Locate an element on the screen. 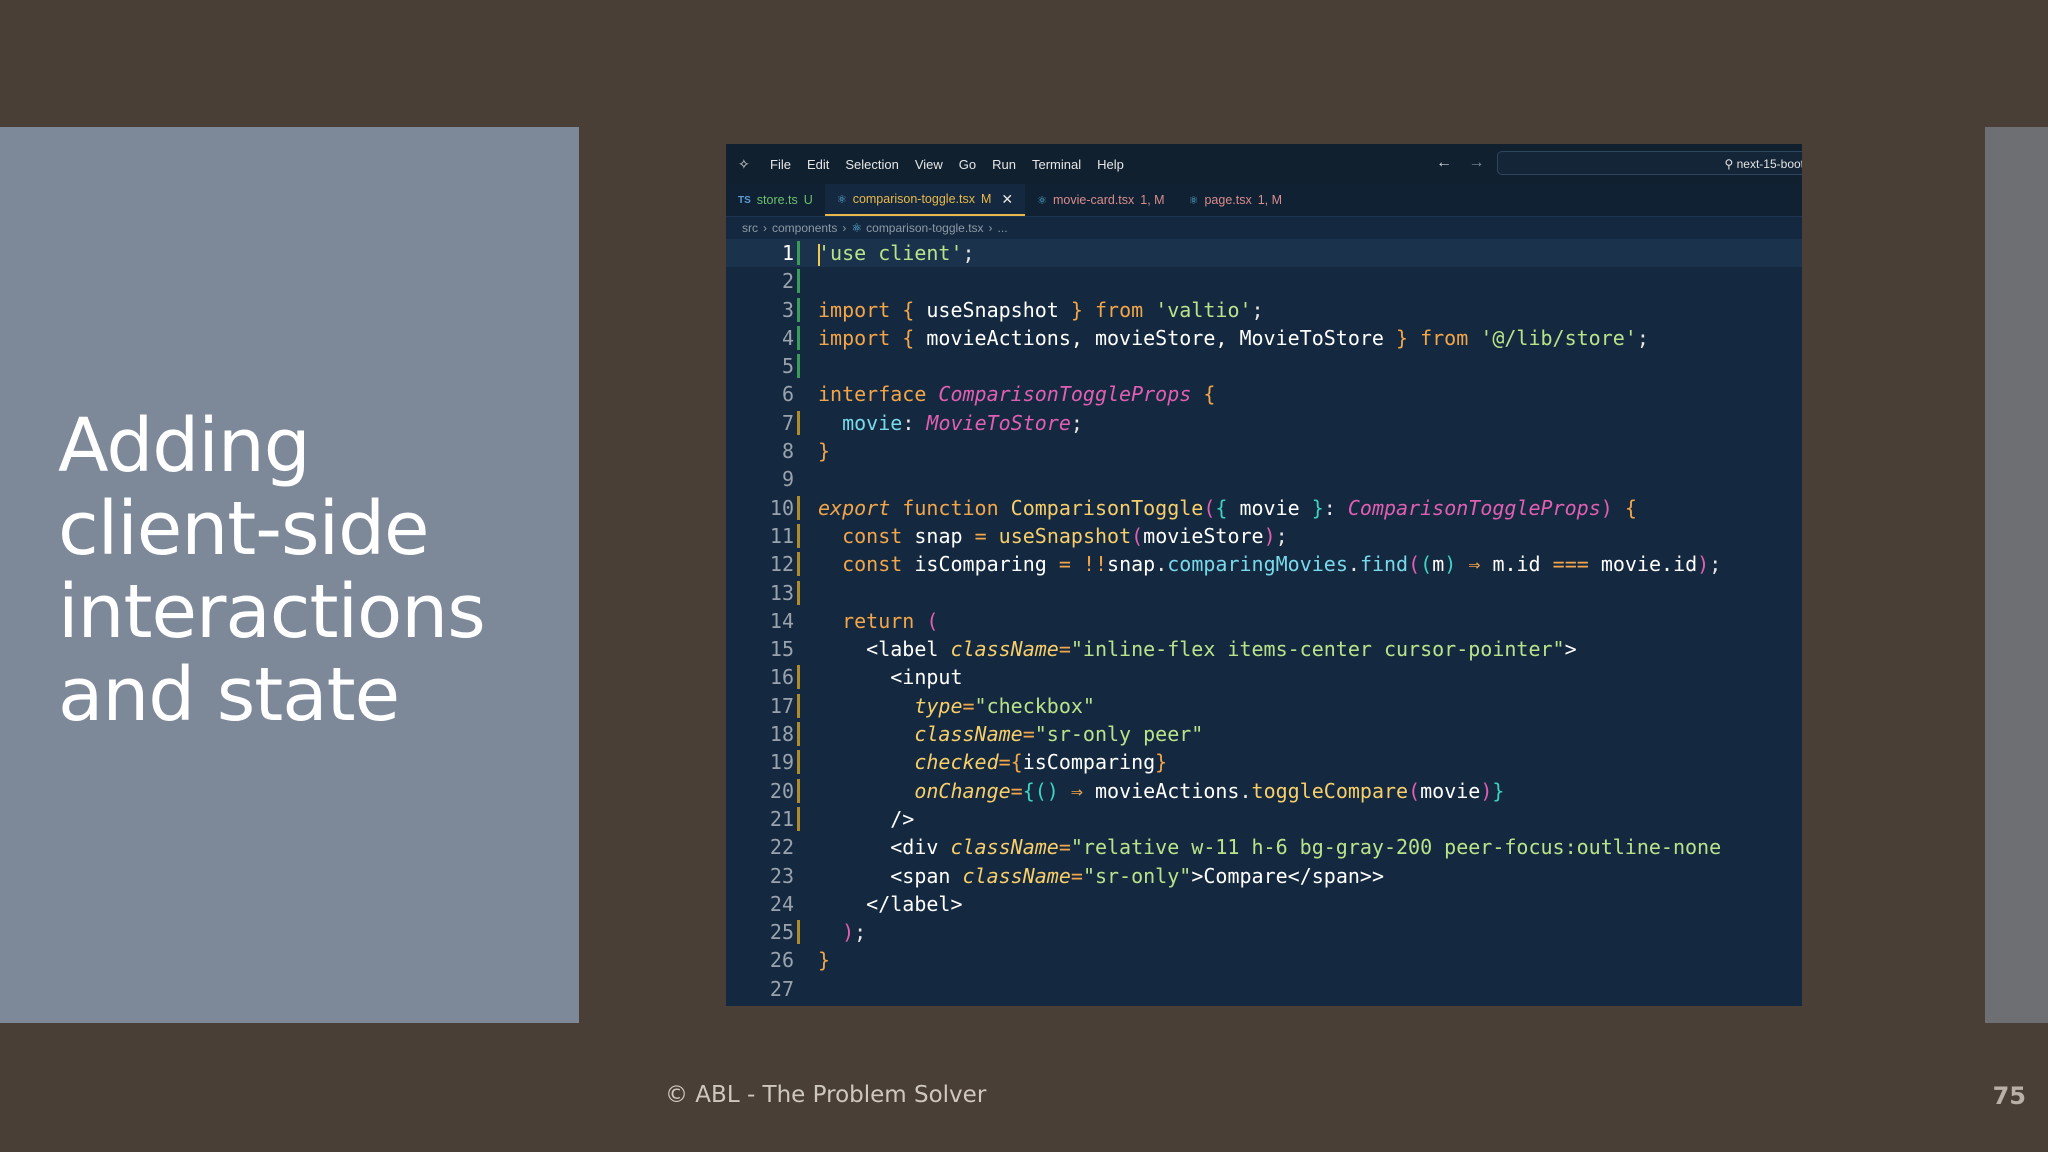  tab-label: store.ts is located at coordinates (777, 200).